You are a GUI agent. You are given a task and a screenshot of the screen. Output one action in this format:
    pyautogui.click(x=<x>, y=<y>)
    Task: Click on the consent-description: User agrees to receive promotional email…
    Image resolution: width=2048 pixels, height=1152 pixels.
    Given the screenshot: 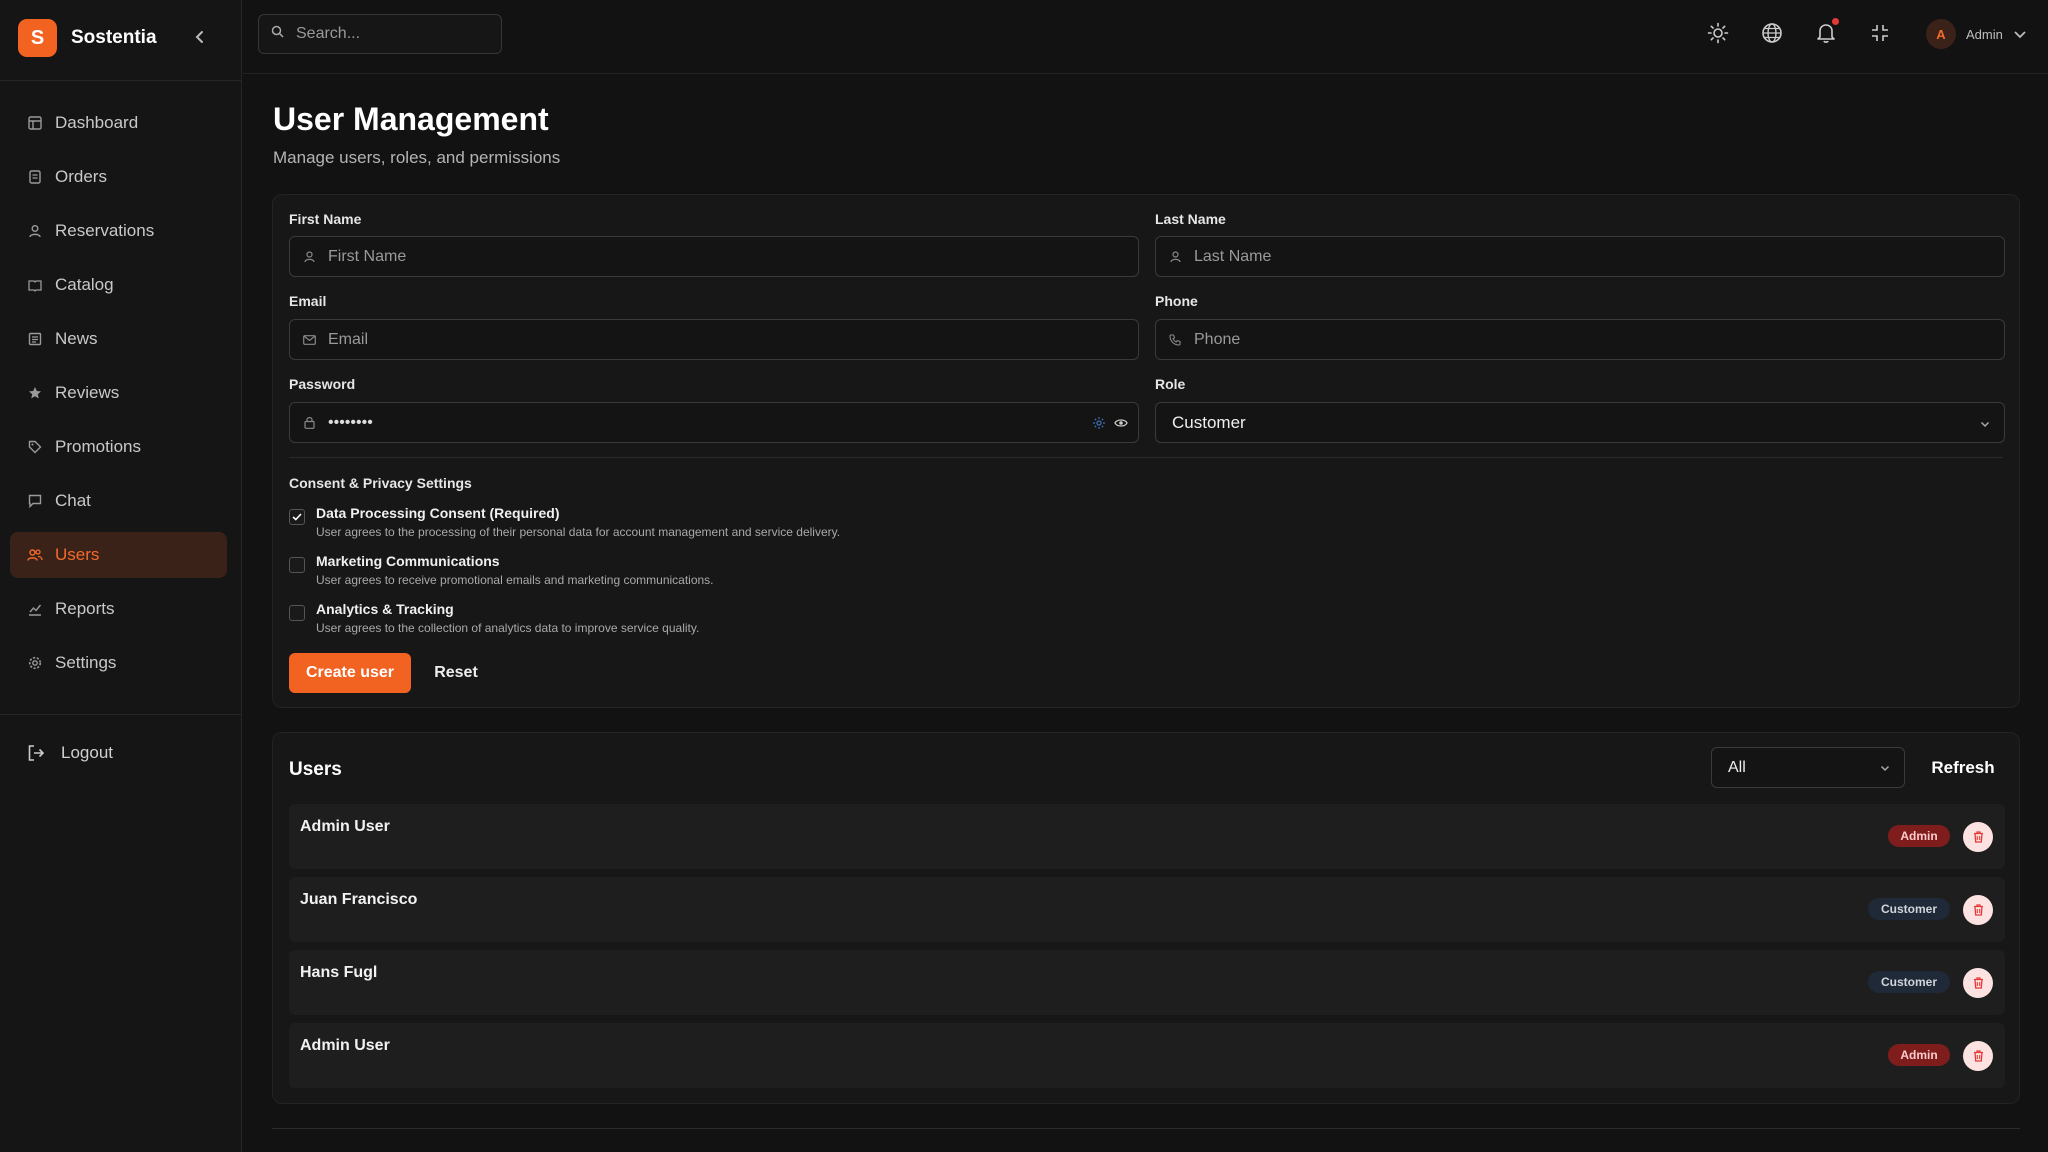 What is the action you would take?
    pyautogui.click(x=515, y=580)
    